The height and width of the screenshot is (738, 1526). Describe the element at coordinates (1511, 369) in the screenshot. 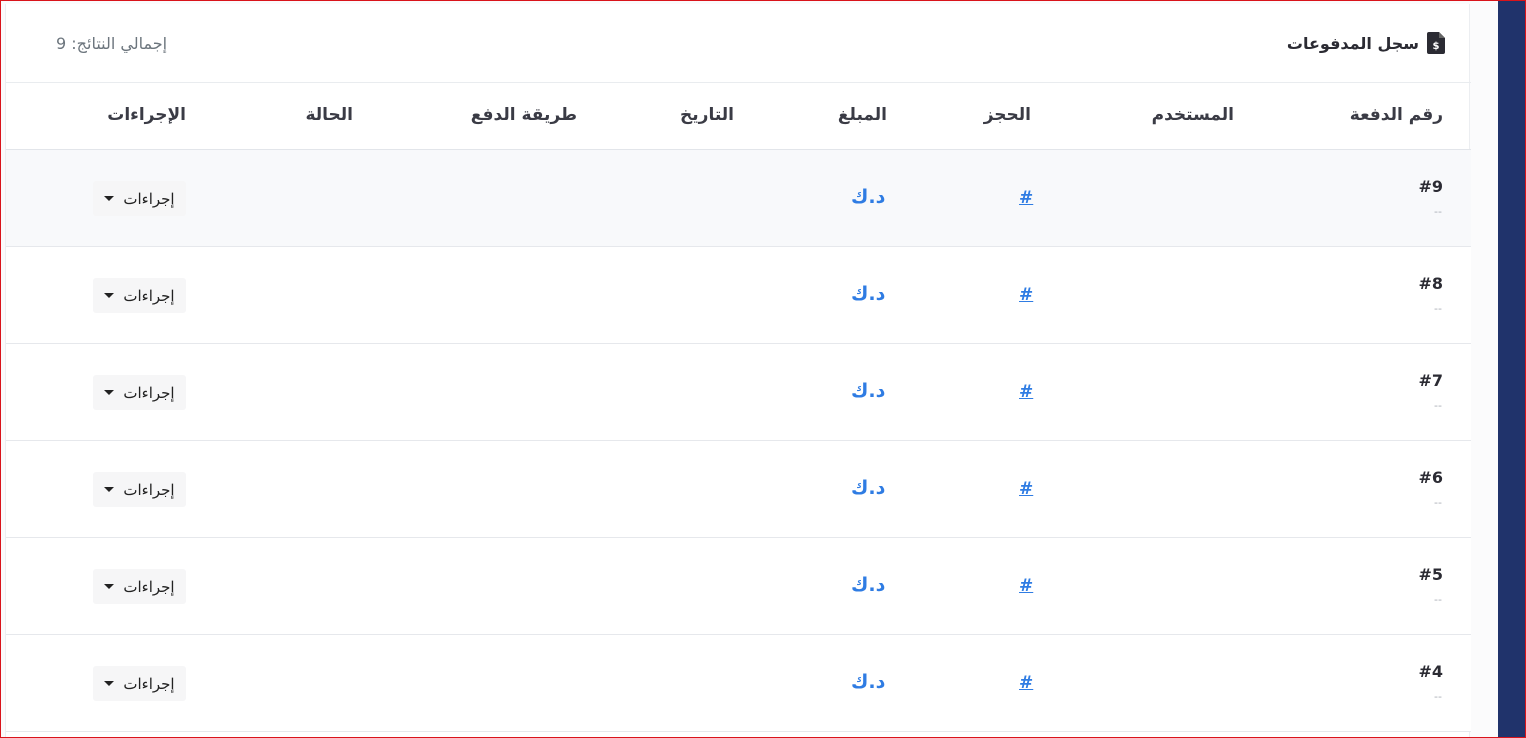

I see `sidebar-edge` at that location.